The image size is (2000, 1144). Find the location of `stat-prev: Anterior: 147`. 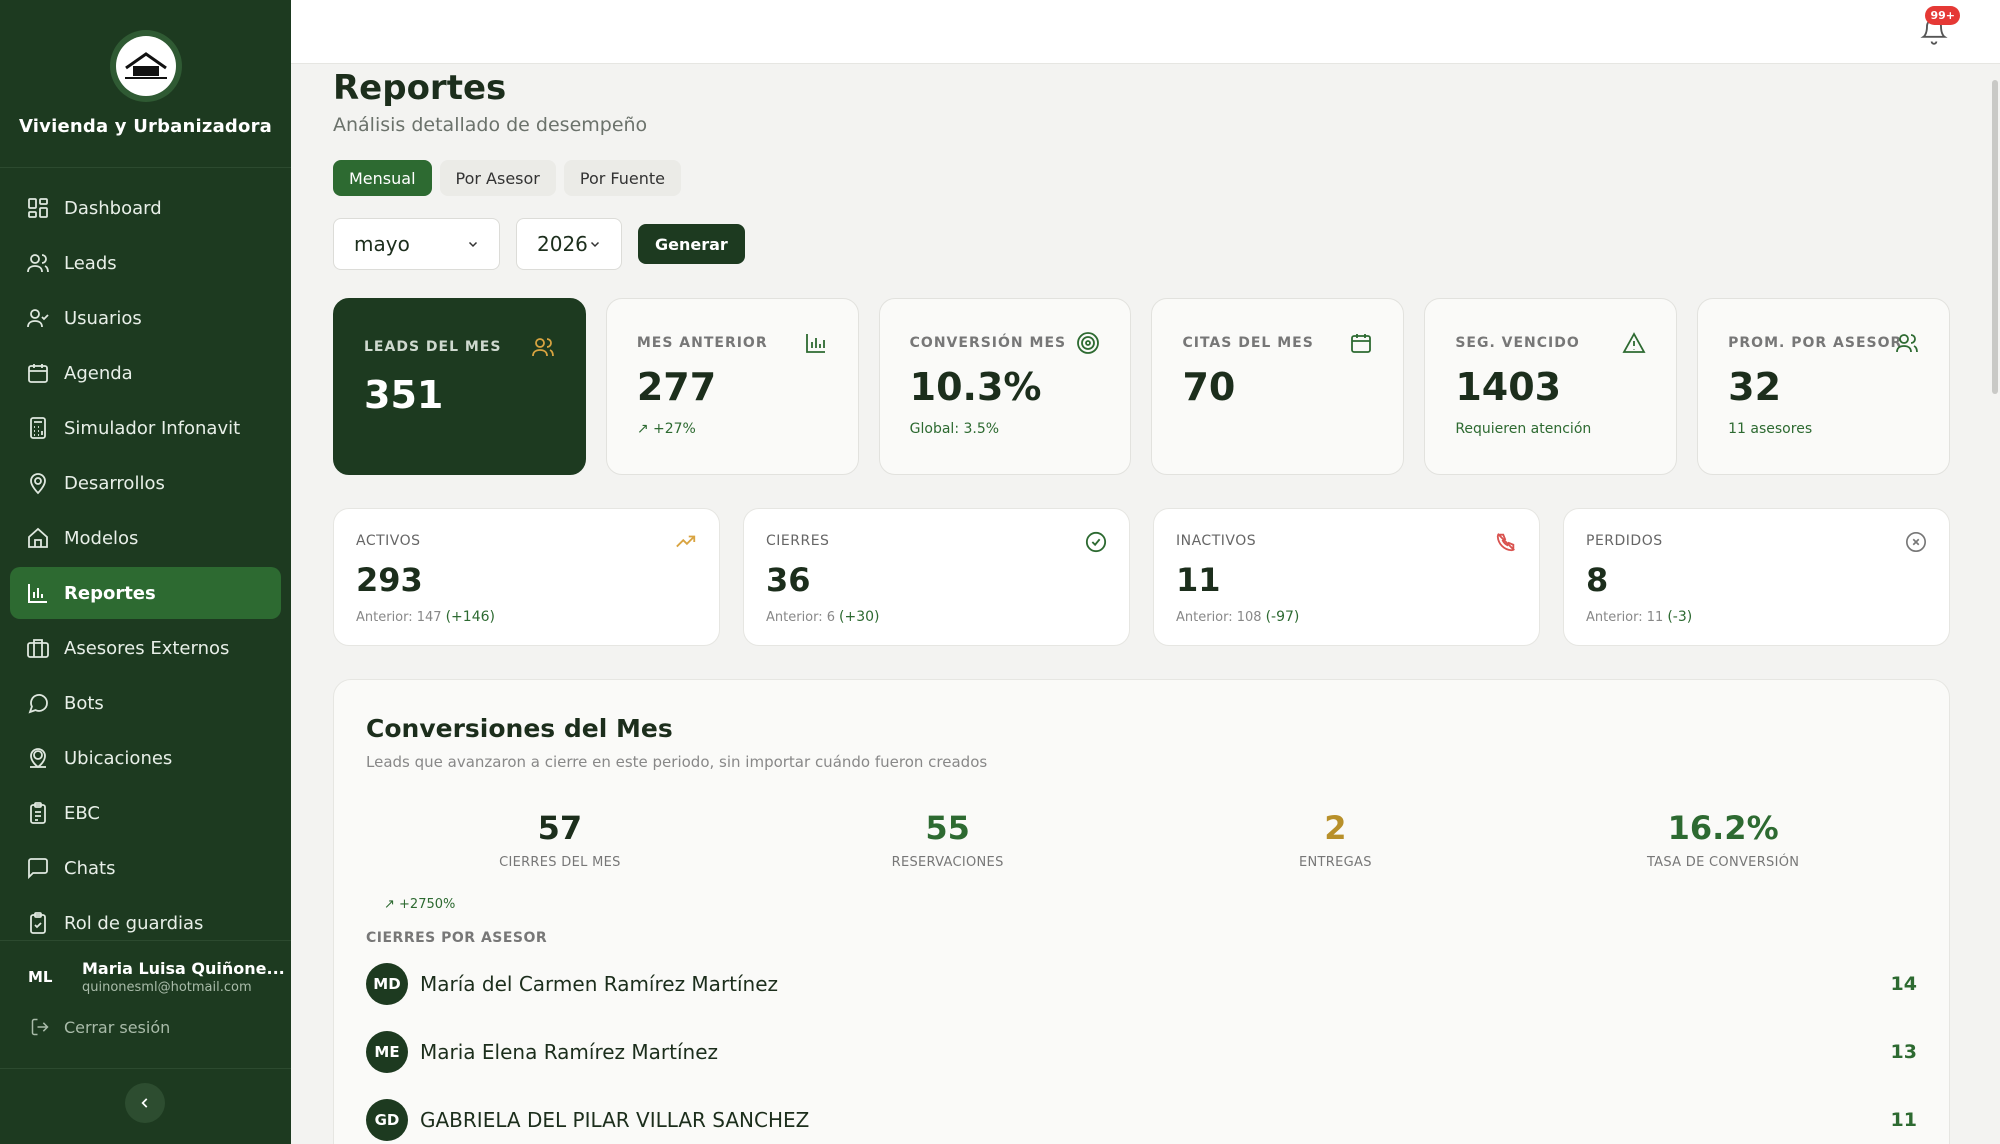

stat-prev: Anterior: 147 is located at coordinates (399, 617).